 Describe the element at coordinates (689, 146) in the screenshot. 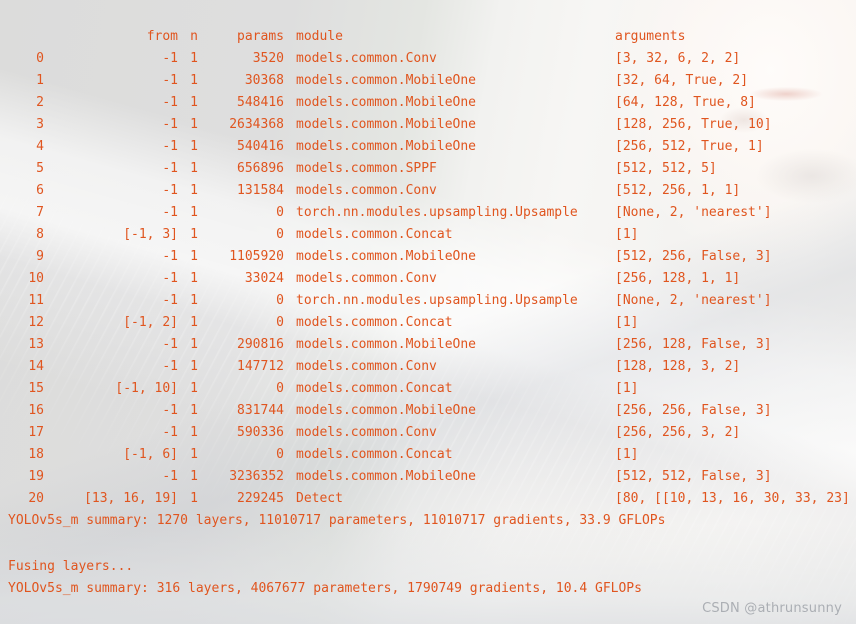

I see `cell-arguments: [256, 512, True, 1]` at that location.